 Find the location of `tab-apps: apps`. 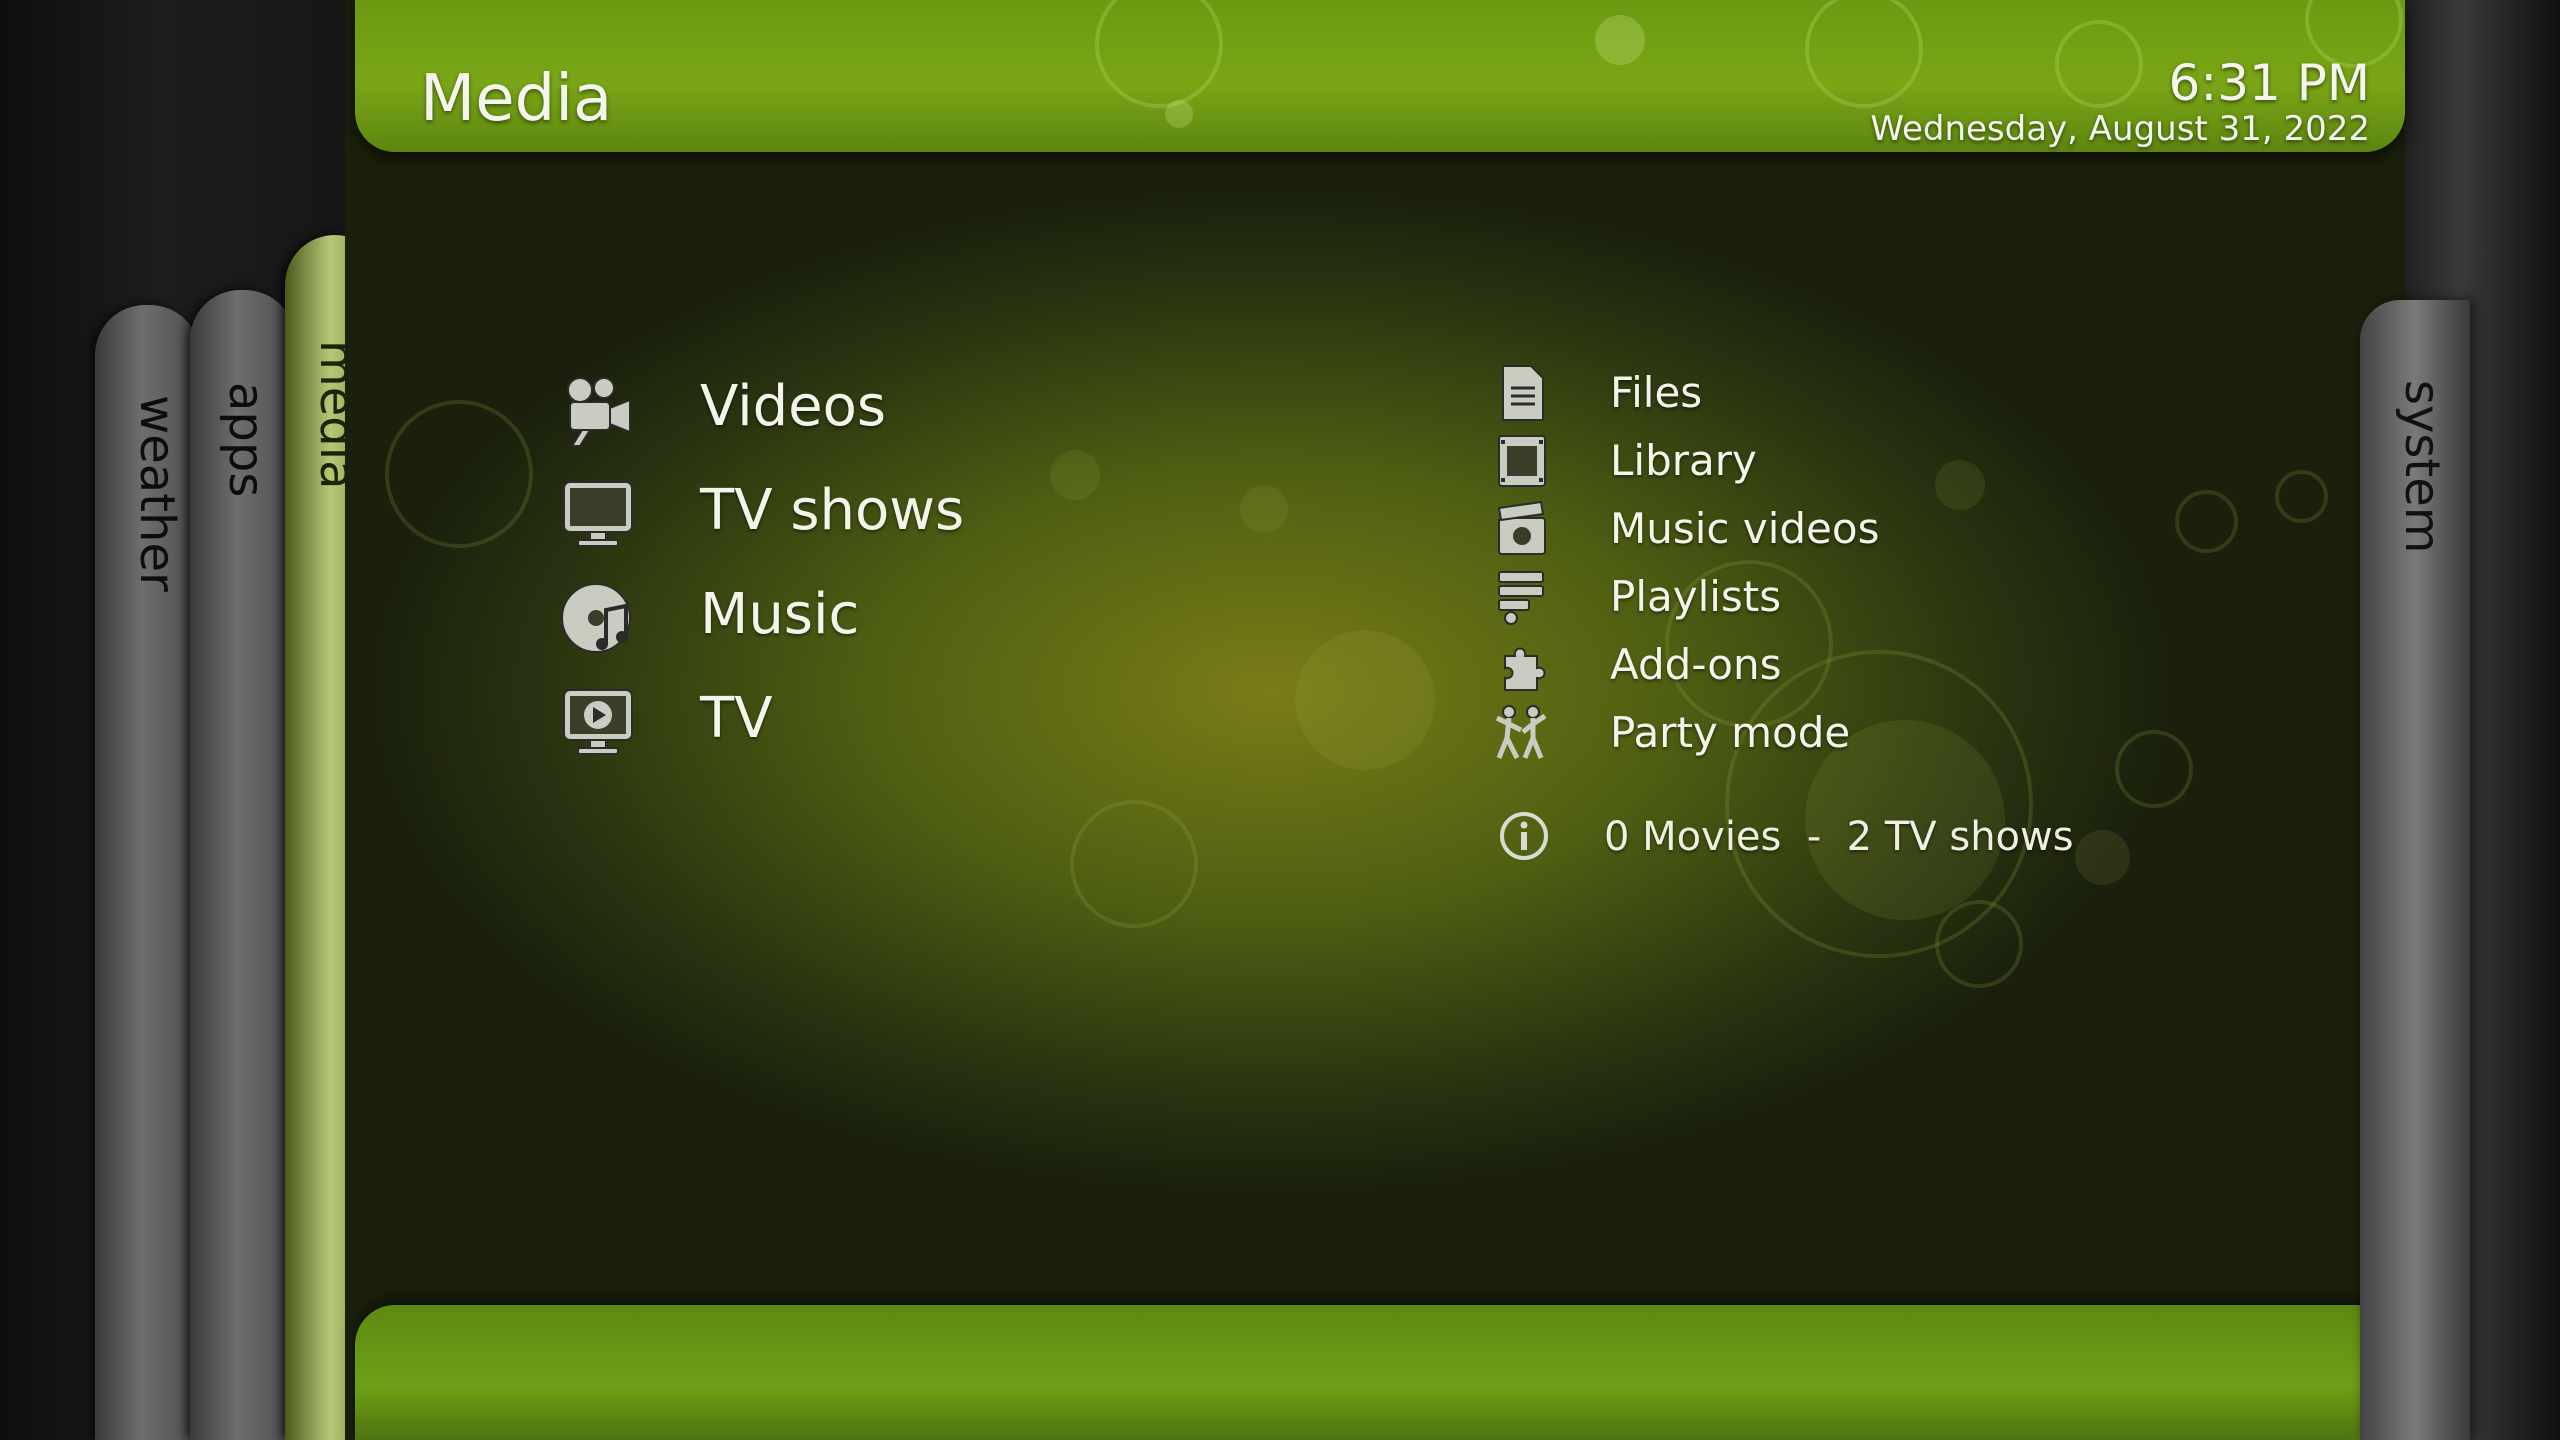

tab-apps: apps is located at coordinates (242, 865).